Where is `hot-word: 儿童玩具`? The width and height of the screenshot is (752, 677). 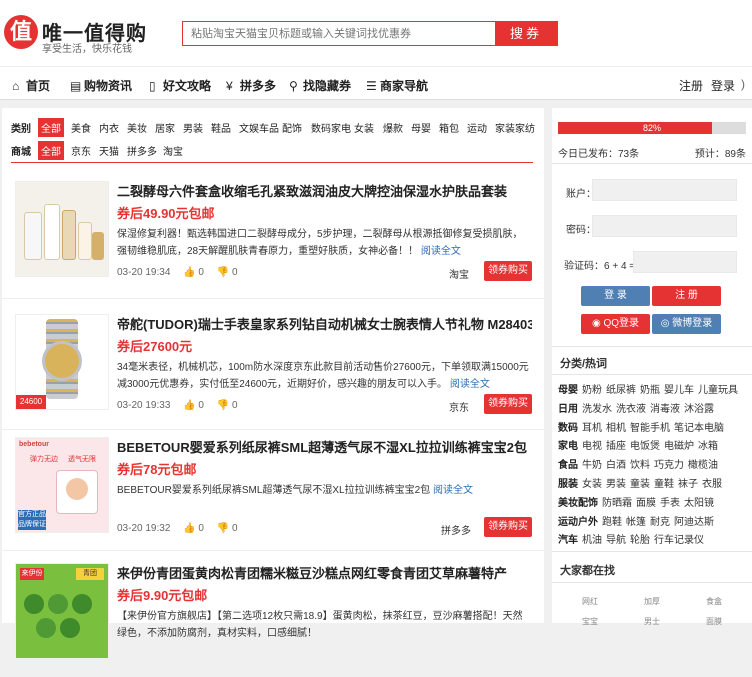
hot-word: 儿童玩具 is located at coordinates (718, 390).